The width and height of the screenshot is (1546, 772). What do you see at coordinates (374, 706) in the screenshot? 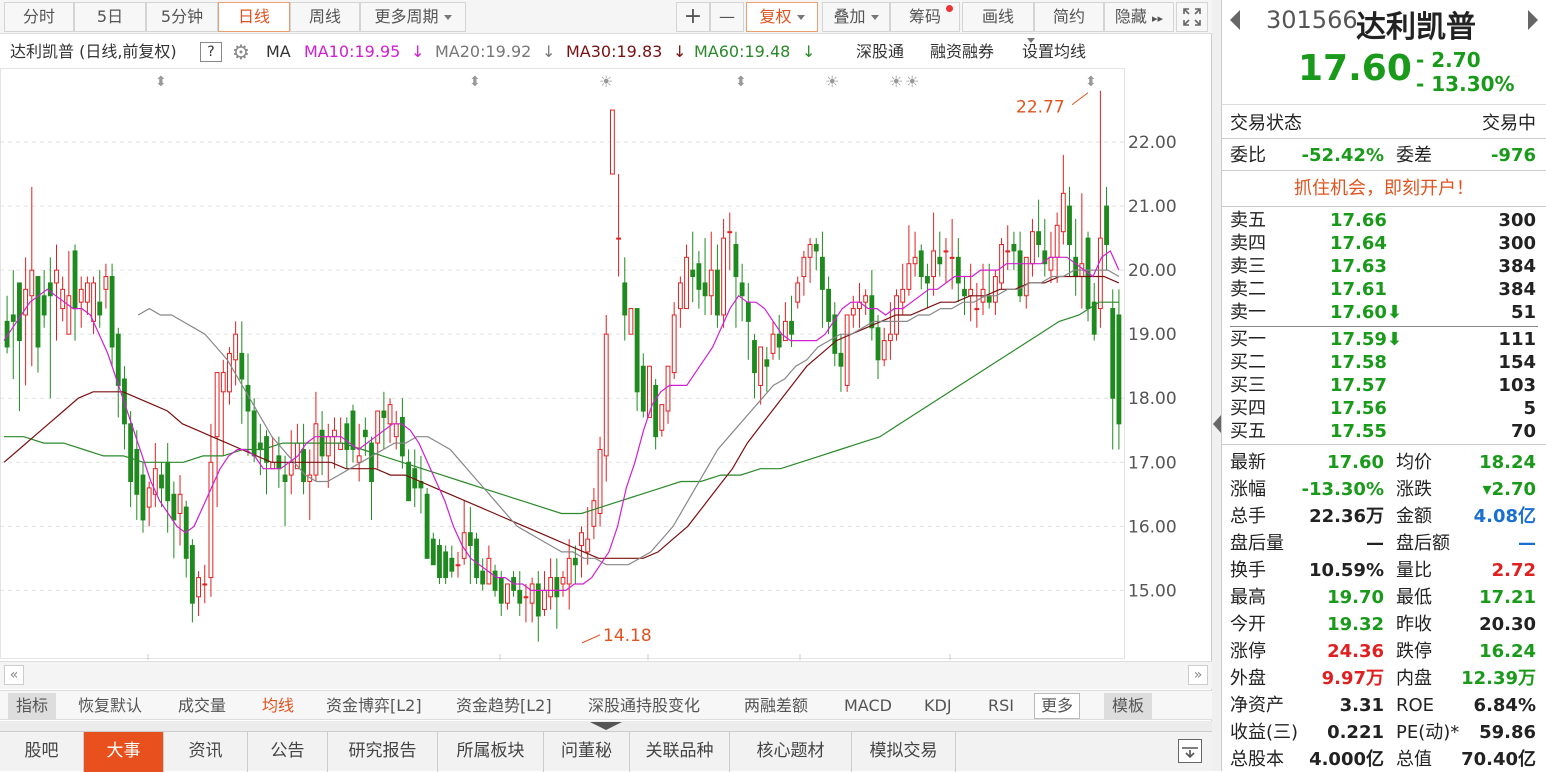
I see `tab-fund-game: 资金博弈[L2]` at bounding box center [374, 706].